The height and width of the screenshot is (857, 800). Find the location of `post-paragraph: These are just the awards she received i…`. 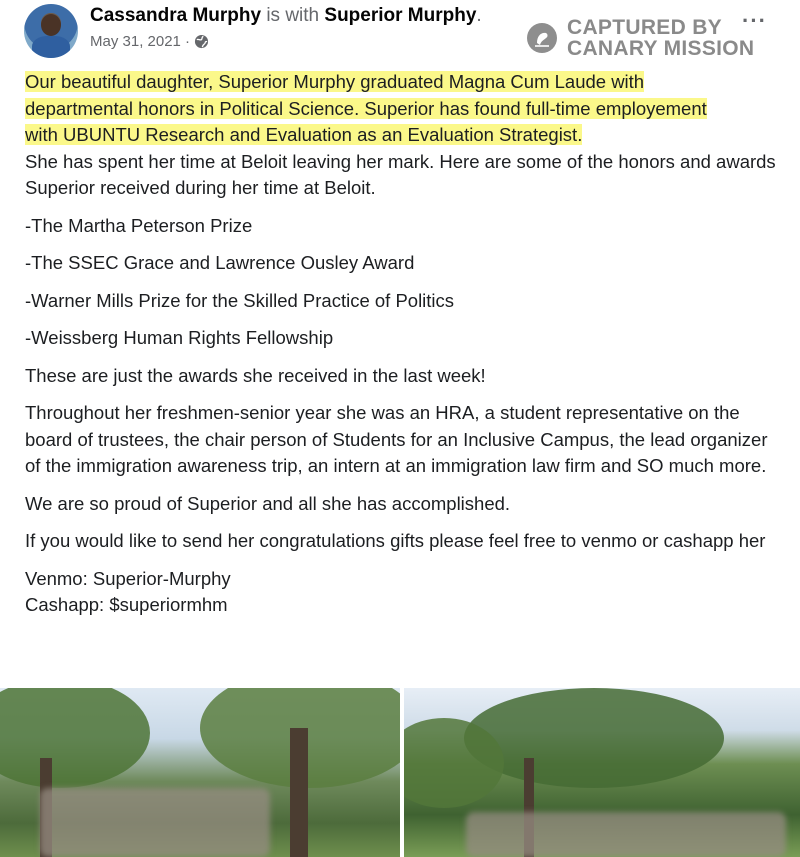

post-paragraph: These are just the awards she received i… is located at coordinates (255, 375).